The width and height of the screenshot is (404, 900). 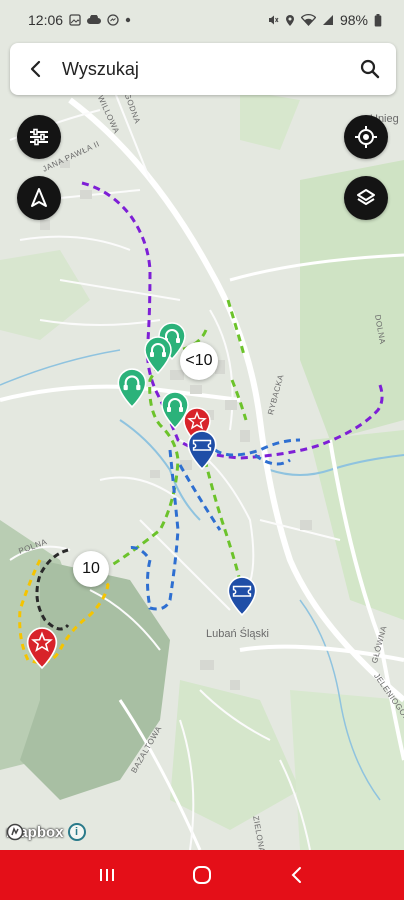 I want to click on back-button, so click(x=36, y=69).